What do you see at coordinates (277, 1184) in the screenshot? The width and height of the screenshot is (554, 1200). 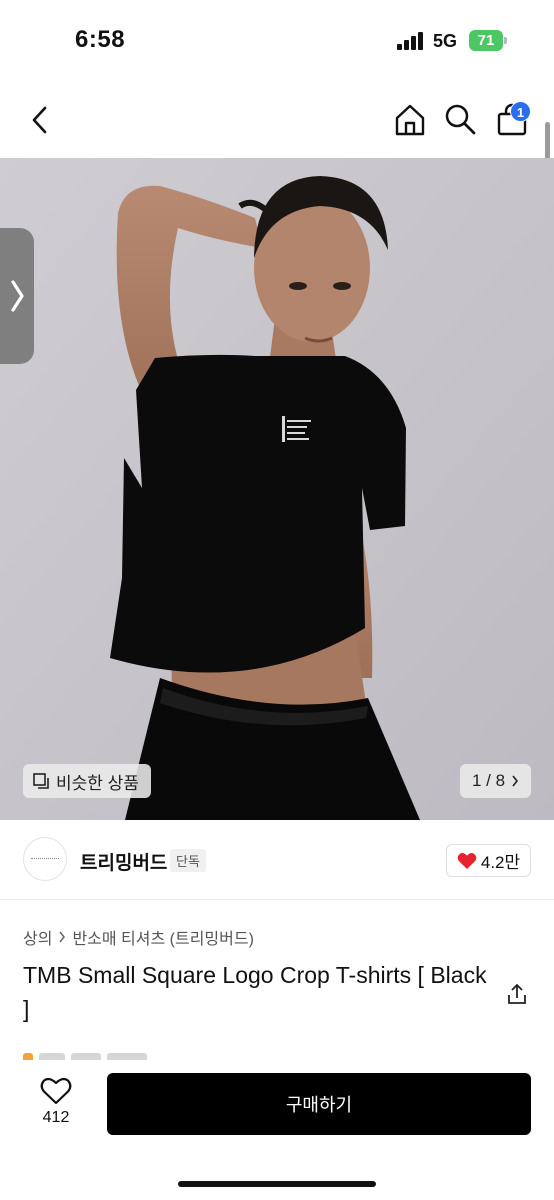 I see `home-indicator` at bounding box center [277, 1184].